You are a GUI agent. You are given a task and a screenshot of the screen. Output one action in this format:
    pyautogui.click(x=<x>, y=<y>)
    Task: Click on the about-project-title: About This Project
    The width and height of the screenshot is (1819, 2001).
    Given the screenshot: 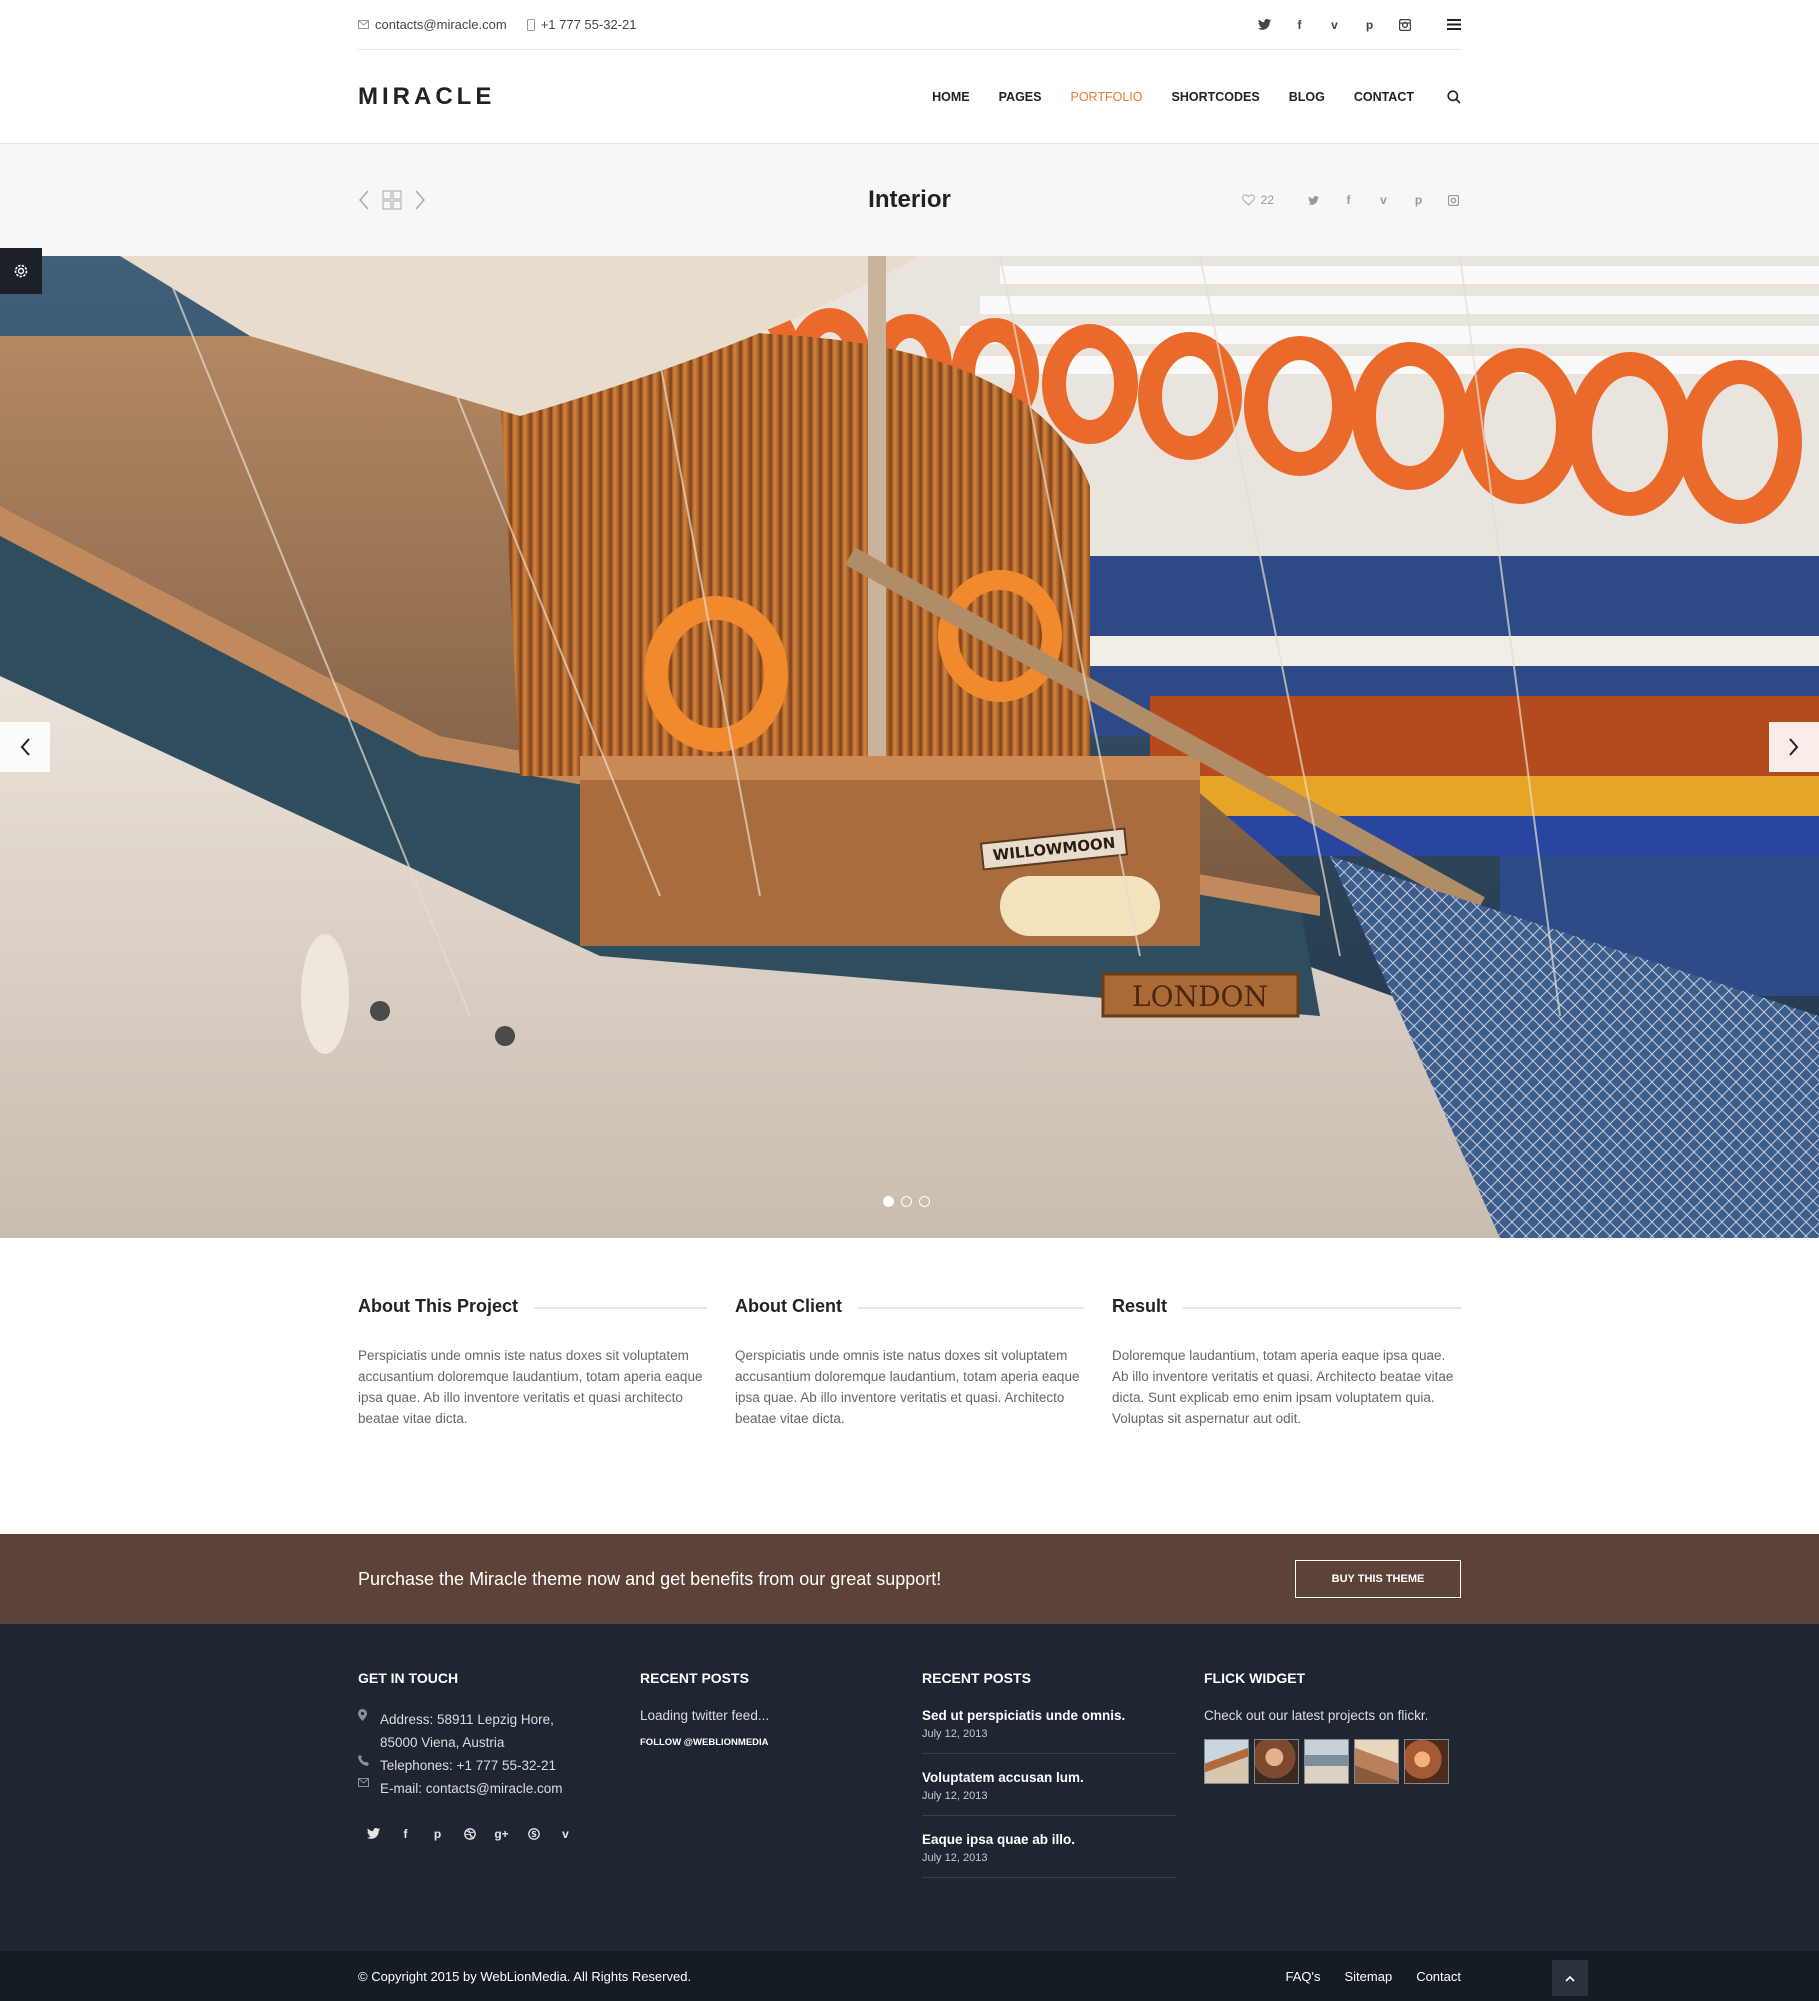 What is the action you would take?
    pyautogui.click(x=532, y=1306)
    